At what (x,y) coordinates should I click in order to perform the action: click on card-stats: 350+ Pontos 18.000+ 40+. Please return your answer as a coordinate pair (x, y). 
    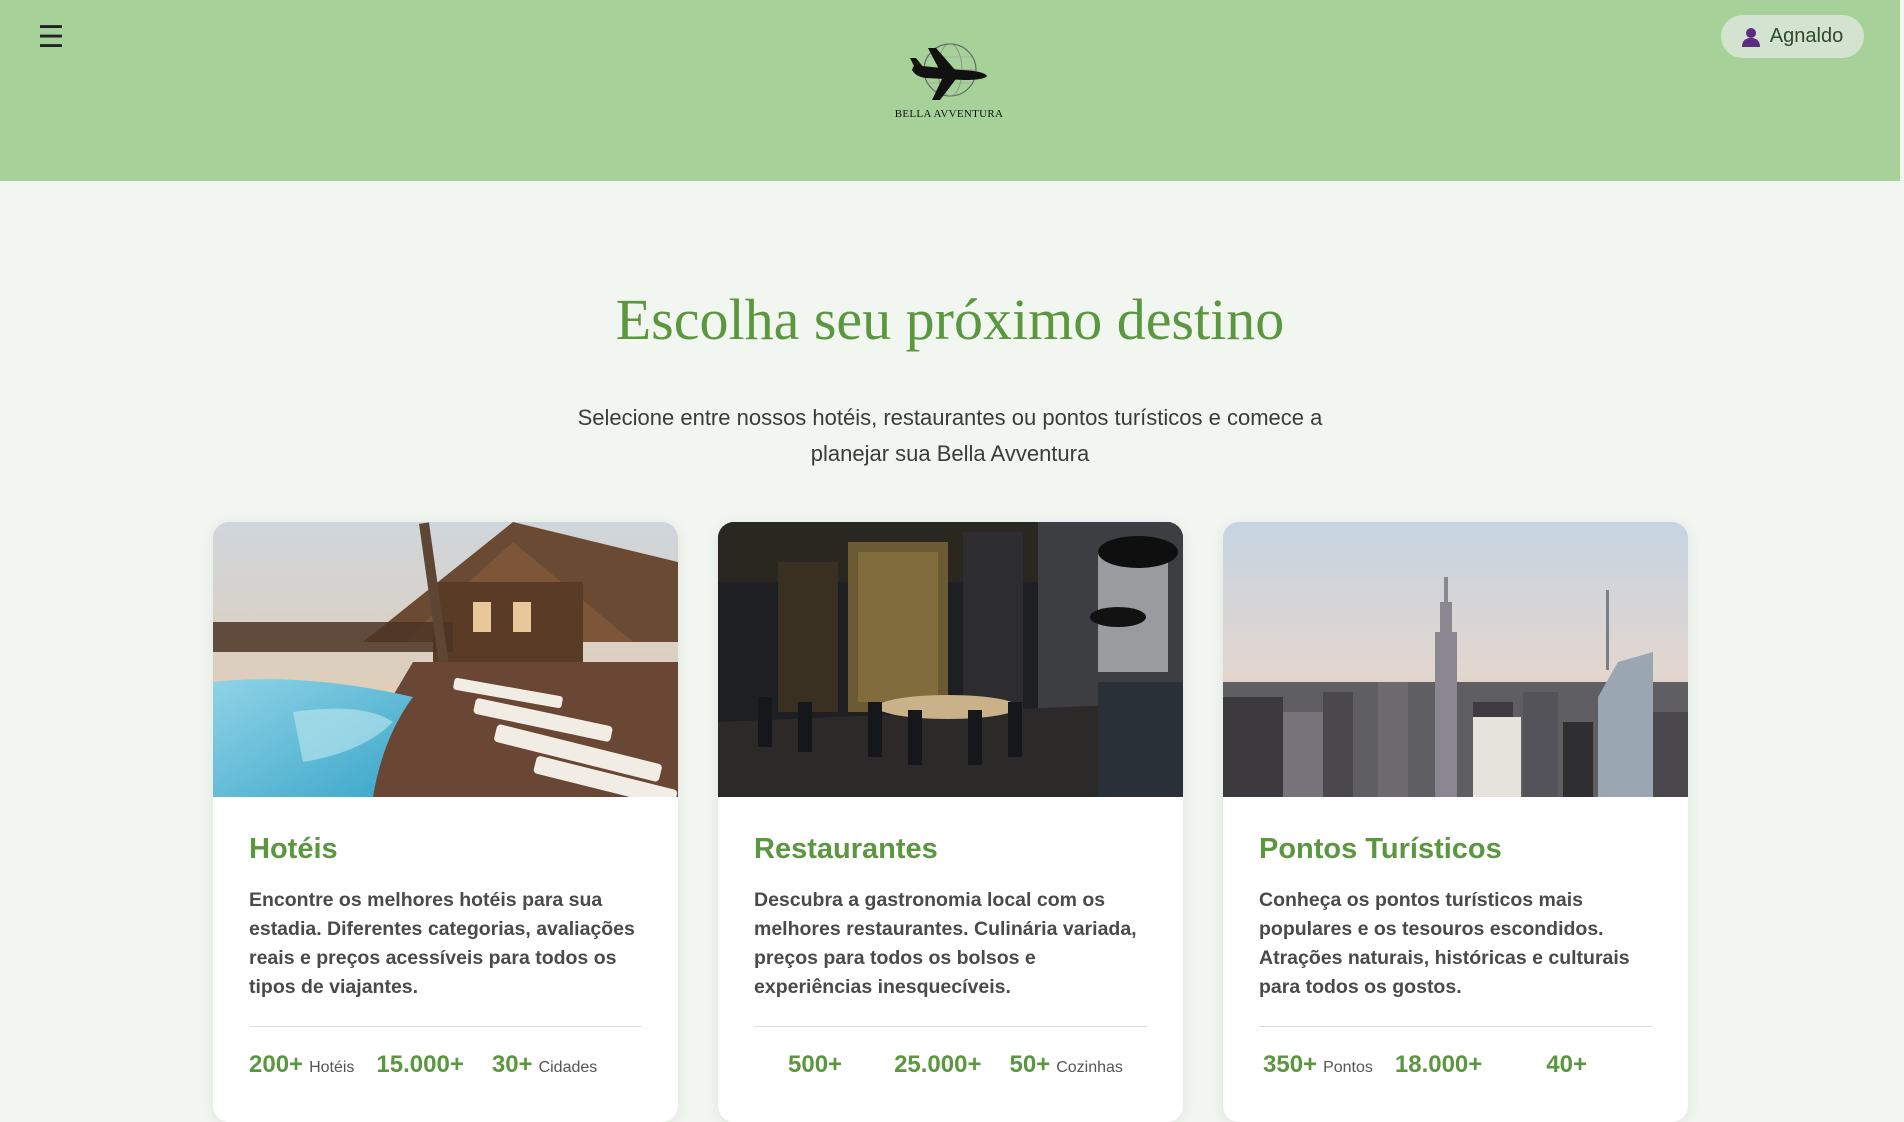
    Looking at the image, I should click on (1455, 1065).